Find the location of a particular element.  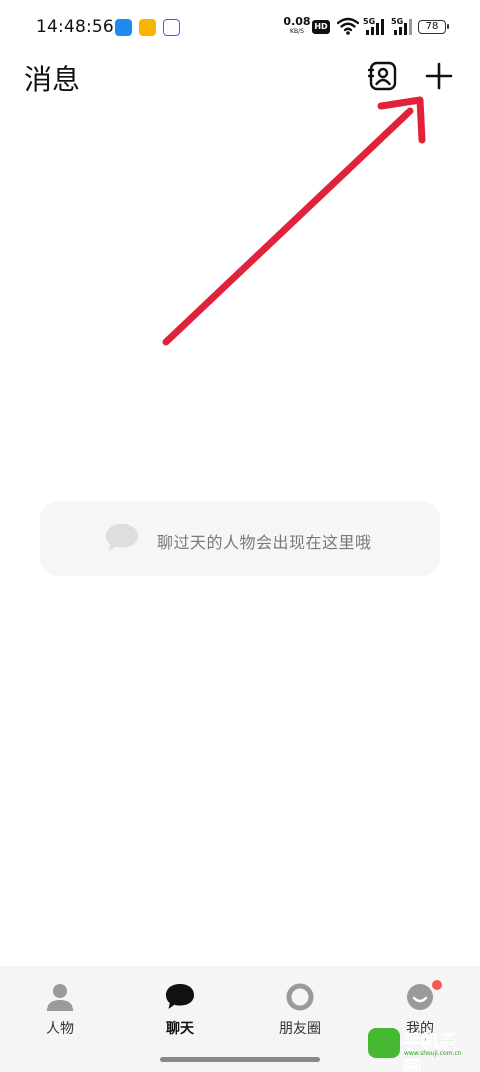

page-title: 消息 is located at coordinates (52, 79).